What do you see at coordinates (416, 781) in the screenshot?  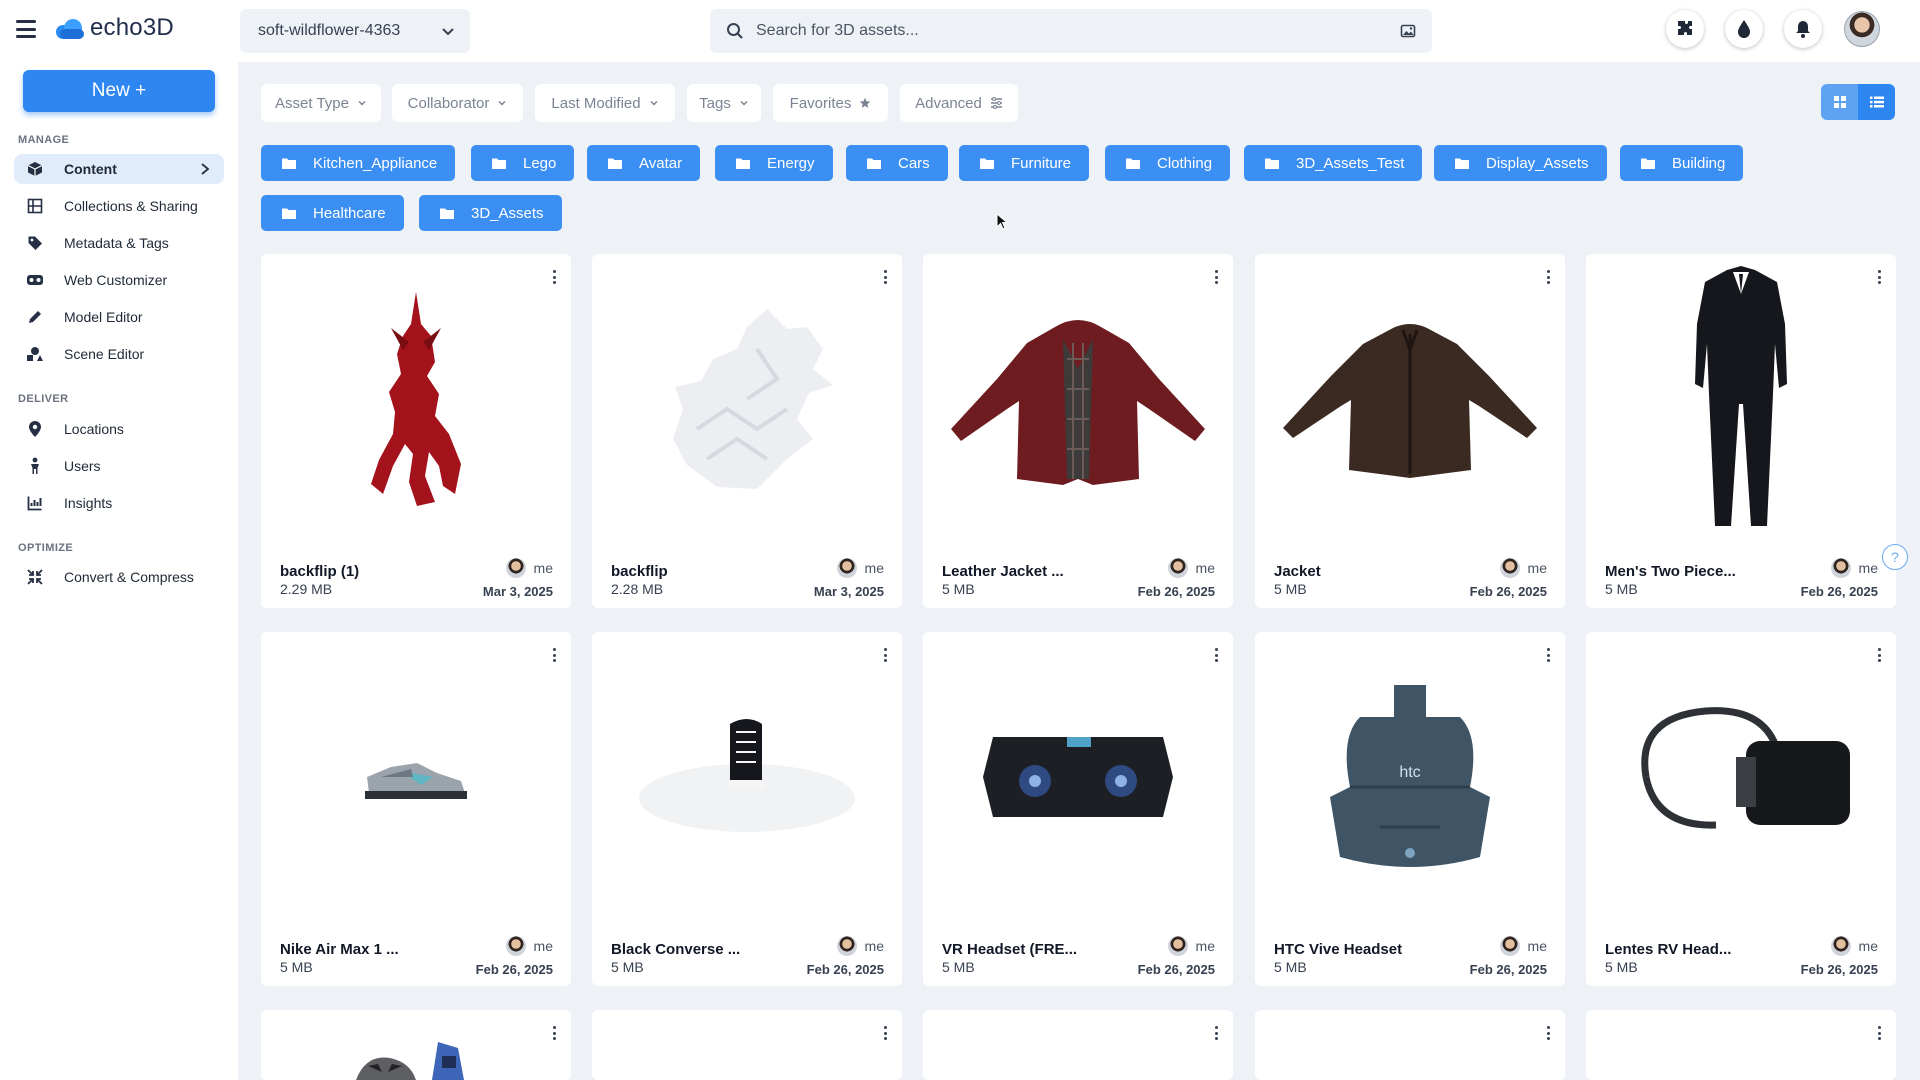 I see `sneaker-model` at bounding box center [416, 781].